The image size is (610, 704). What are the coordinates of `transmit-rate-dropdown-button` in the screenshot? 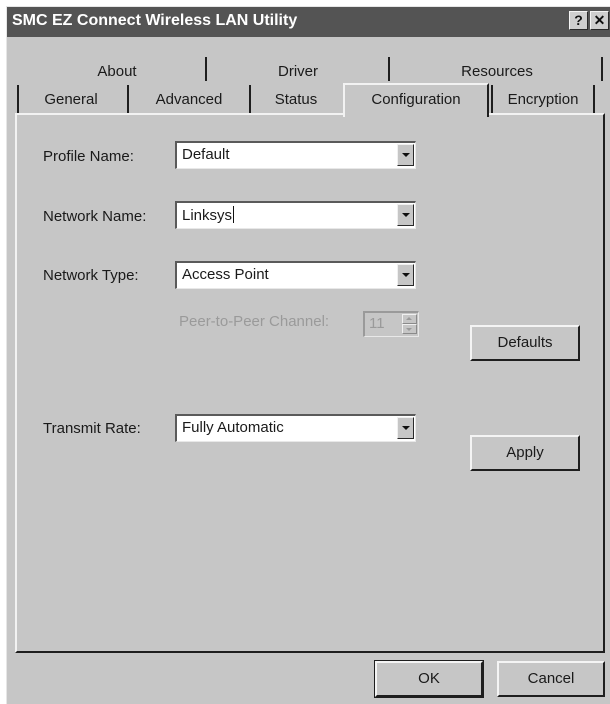 It's located at (405, 428).